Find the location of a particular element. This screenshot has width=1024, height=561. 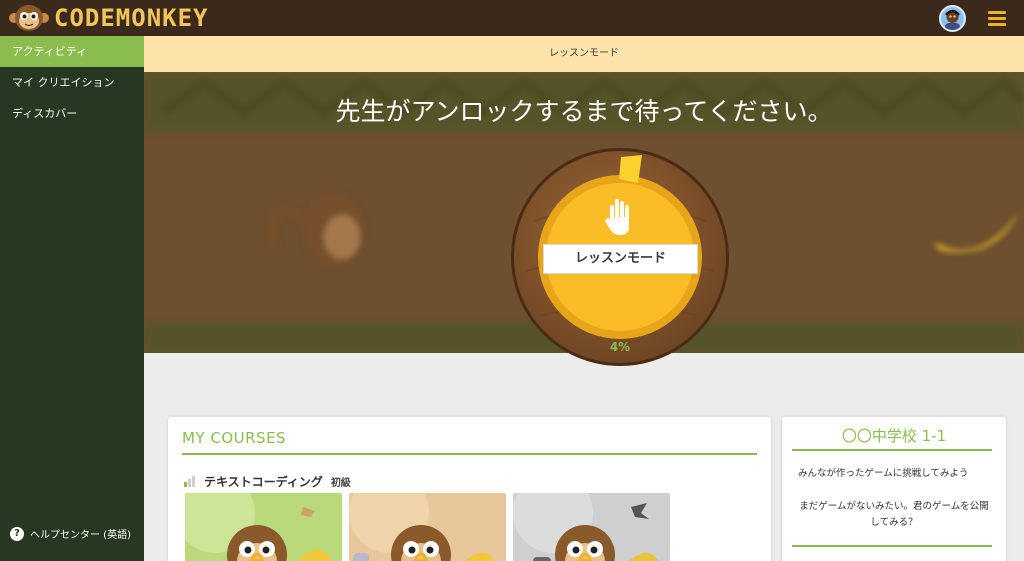

lesson-mode-banner: レッスンモード is located at coordinates (584, 54).